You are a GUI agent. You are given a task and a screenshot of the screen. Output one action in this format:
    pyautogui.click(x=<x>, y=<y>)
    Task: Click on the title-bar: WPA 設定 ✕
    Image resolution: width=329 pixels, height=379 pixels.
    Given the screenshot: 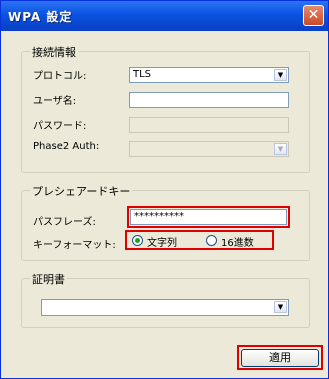 What is the action you would take?
    pyautogui.click(x=164, y=16)
    